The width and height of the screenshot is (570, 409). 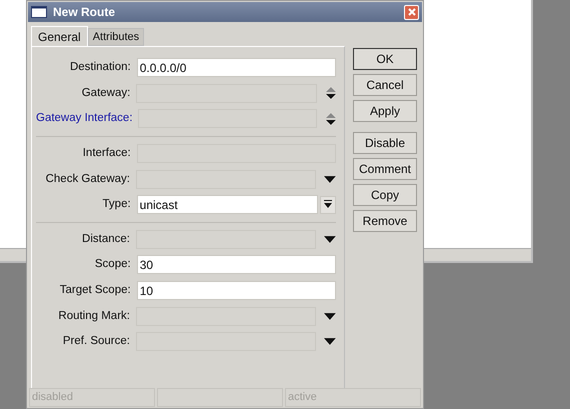 What do you see at coordinates (385, 169) in the screenshot?
I see `dialog-button: Comment` at bounding box center [385, 169].